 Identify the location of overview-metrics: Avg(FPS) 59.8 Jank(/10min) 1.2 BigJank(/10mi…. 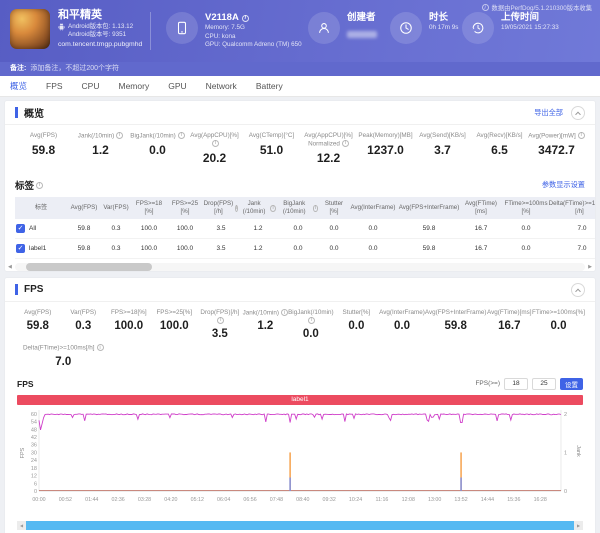
(300, 149).